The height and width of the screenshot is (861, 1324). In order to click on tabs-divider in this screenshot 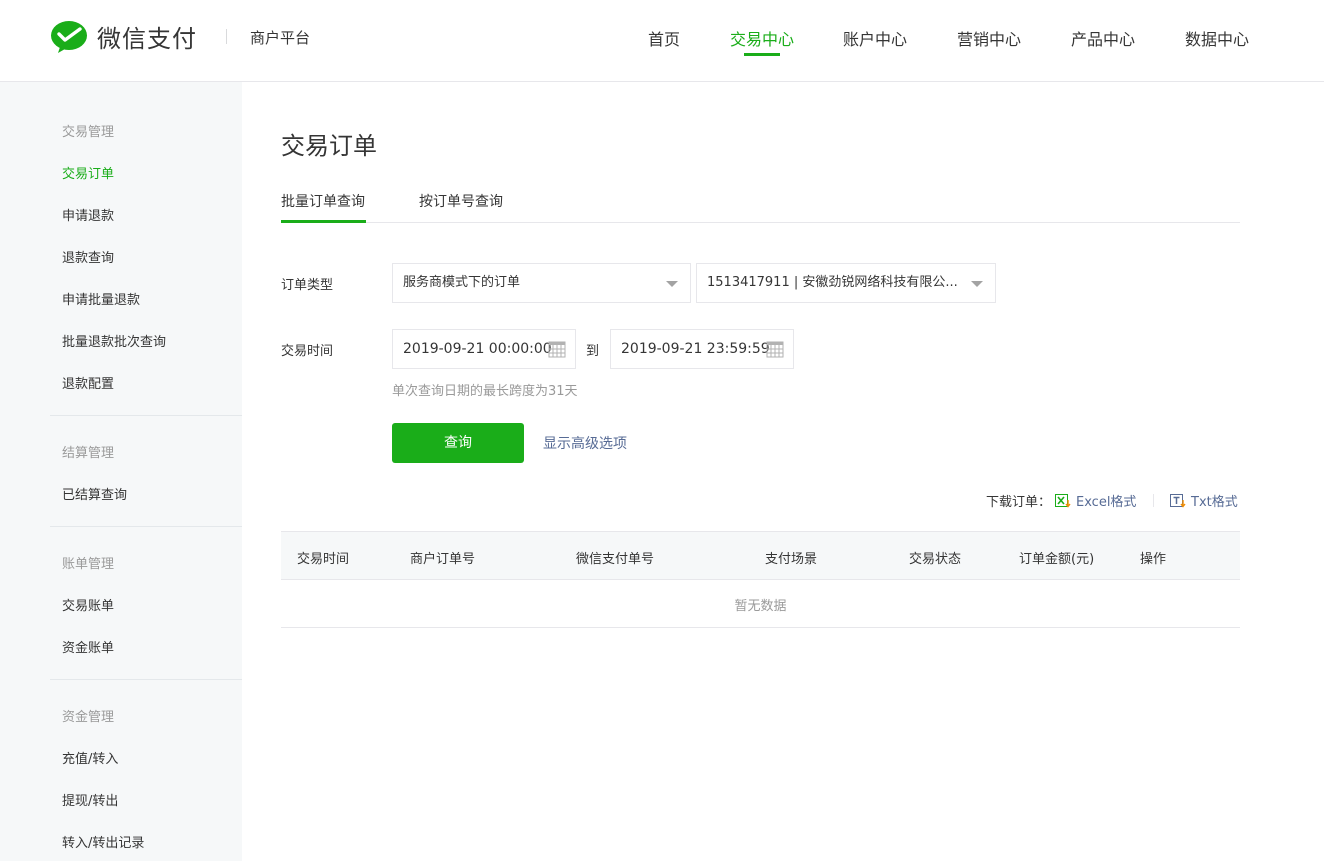, I will do `click(760, 222)`.